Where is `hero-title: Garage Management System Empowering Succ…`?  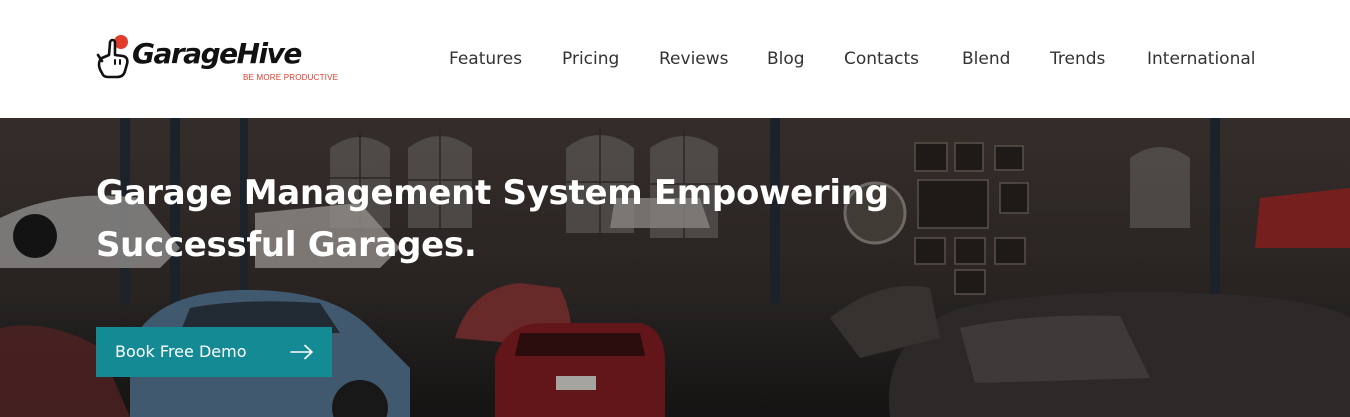 hero-title: Garage Management System Empowering Succ… is located at coordinates (492, 219).